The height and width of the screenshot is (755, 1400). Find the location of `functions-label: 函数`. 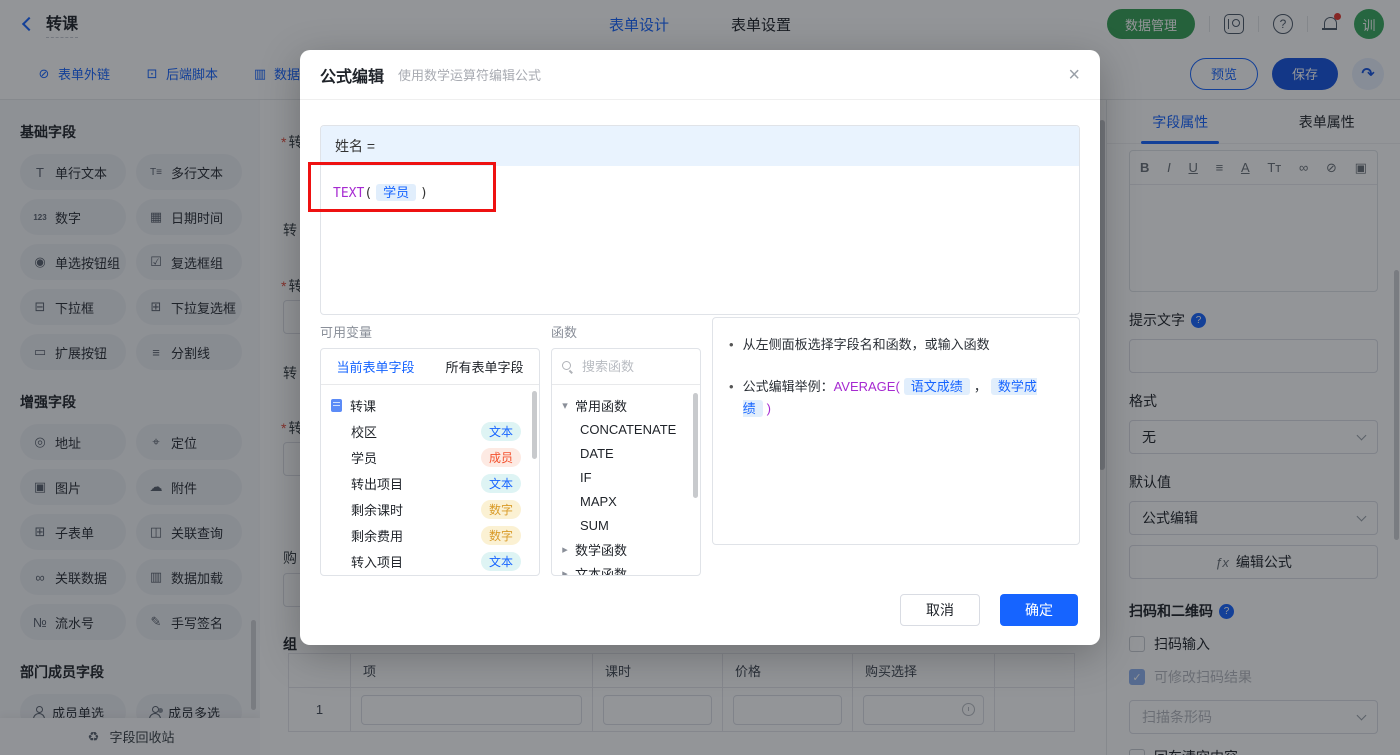

functions-label: 函数 is located at coordinates (564, 332).